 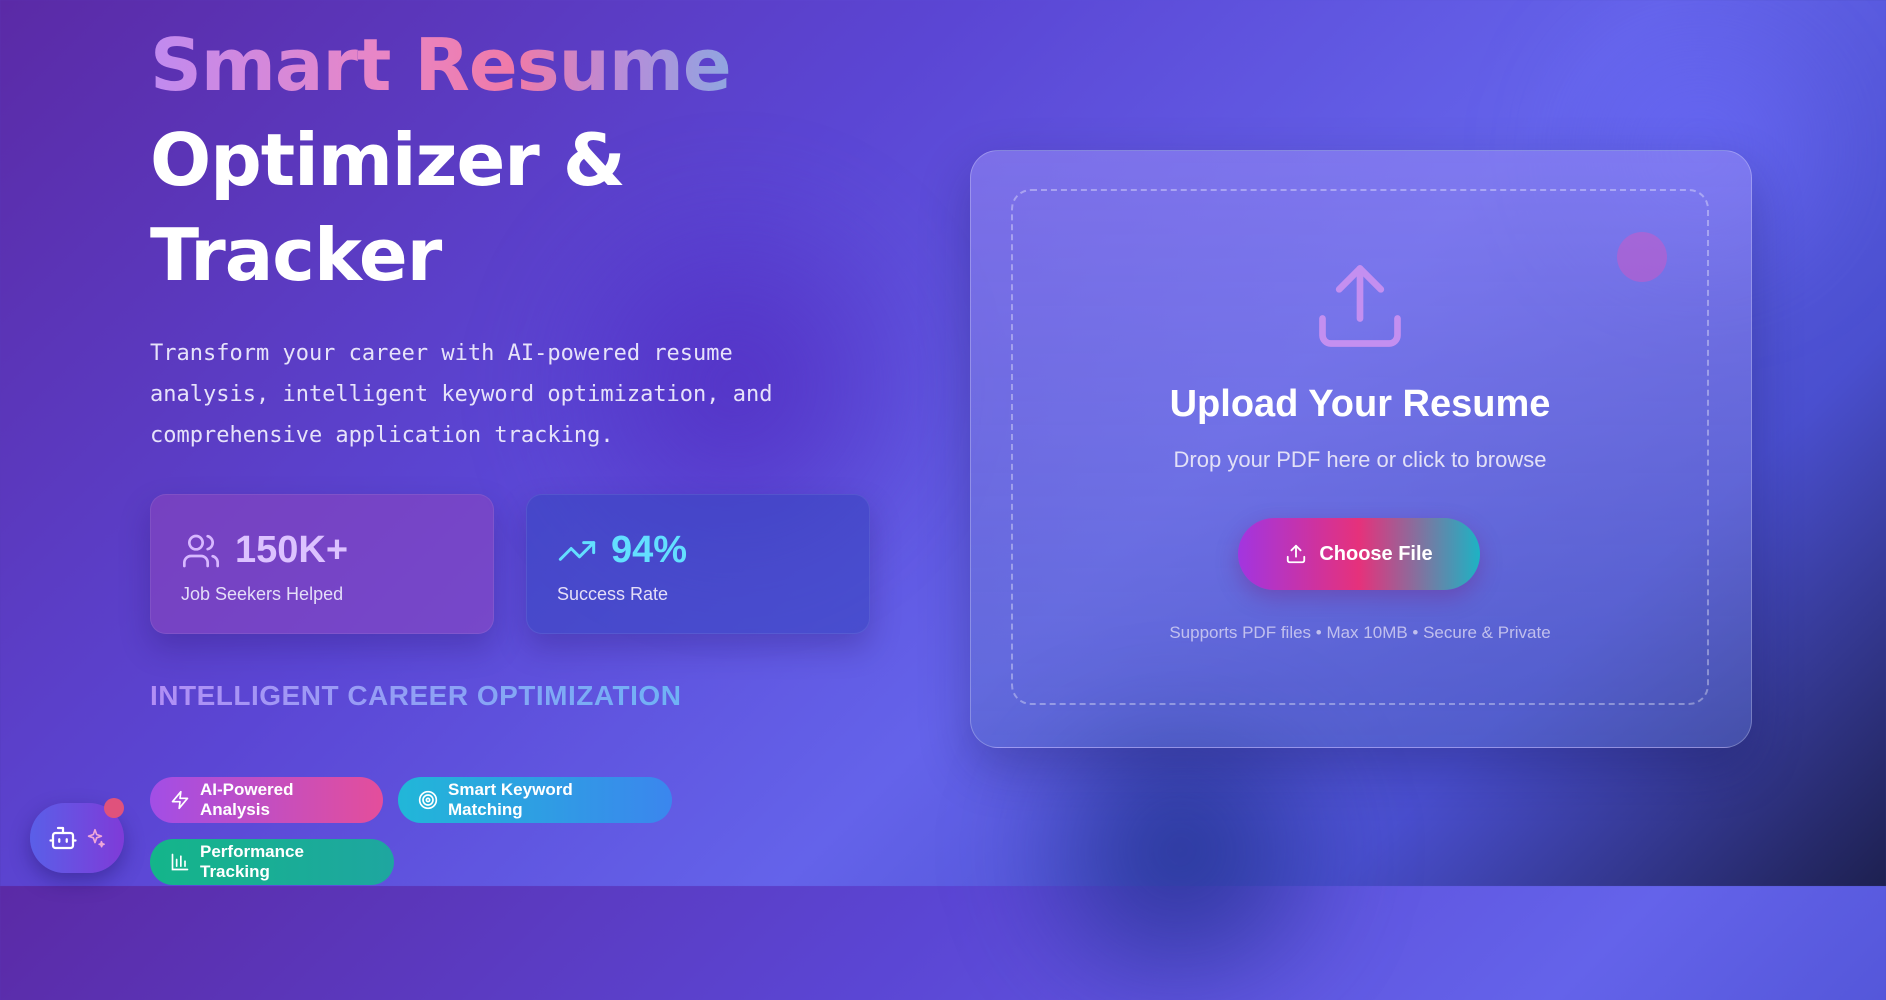 What do you see at coordinates (613, 594) in the screenshot?
I see `stat-label: Success Rate` at bounding box center [613, 594].